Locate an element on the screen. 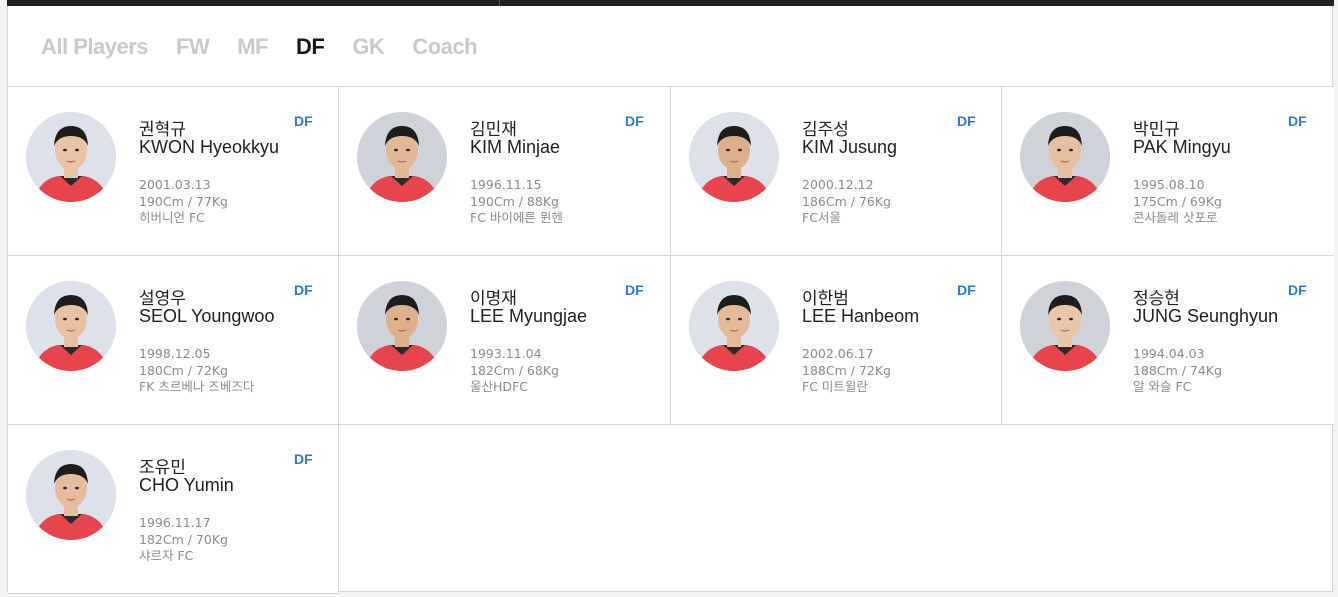  player-height-weight: 186Cm / 76Kg is located at coordinates (846, 201).